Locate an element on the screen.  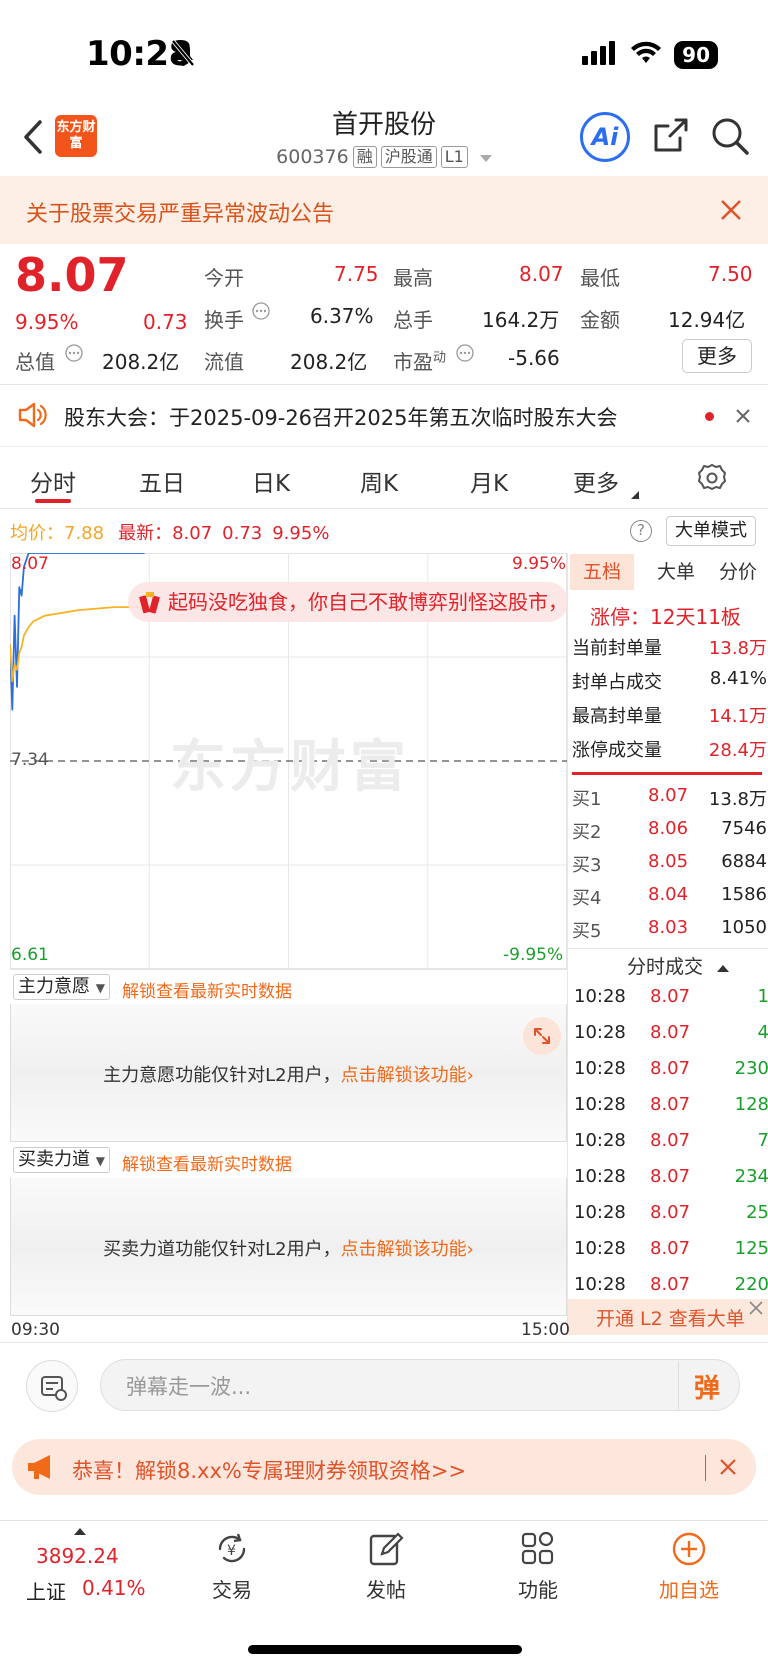
maimai-dropdown: 买卖力道 ▼ is located at coordinates (61, 1160).